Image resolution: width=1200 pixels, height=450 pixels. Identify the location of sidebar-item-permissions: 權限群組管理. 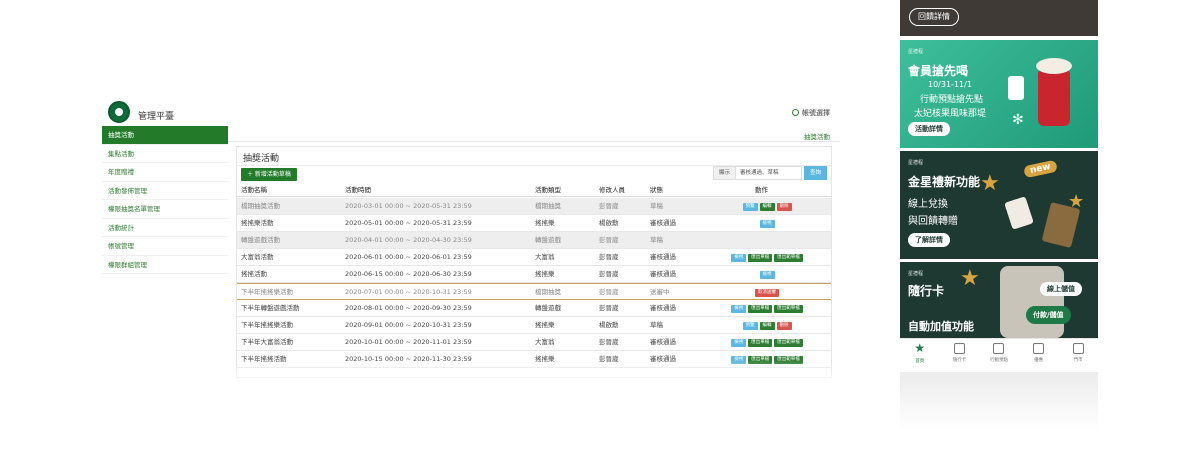
(165, 265).